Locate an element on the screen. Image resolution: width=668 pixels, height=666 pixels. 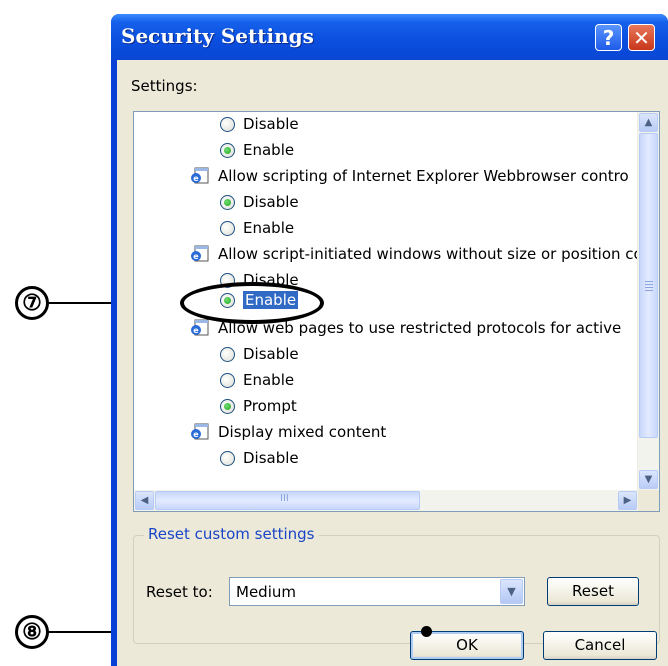
settings-label: Settings: is located at coordinates (164, 86).